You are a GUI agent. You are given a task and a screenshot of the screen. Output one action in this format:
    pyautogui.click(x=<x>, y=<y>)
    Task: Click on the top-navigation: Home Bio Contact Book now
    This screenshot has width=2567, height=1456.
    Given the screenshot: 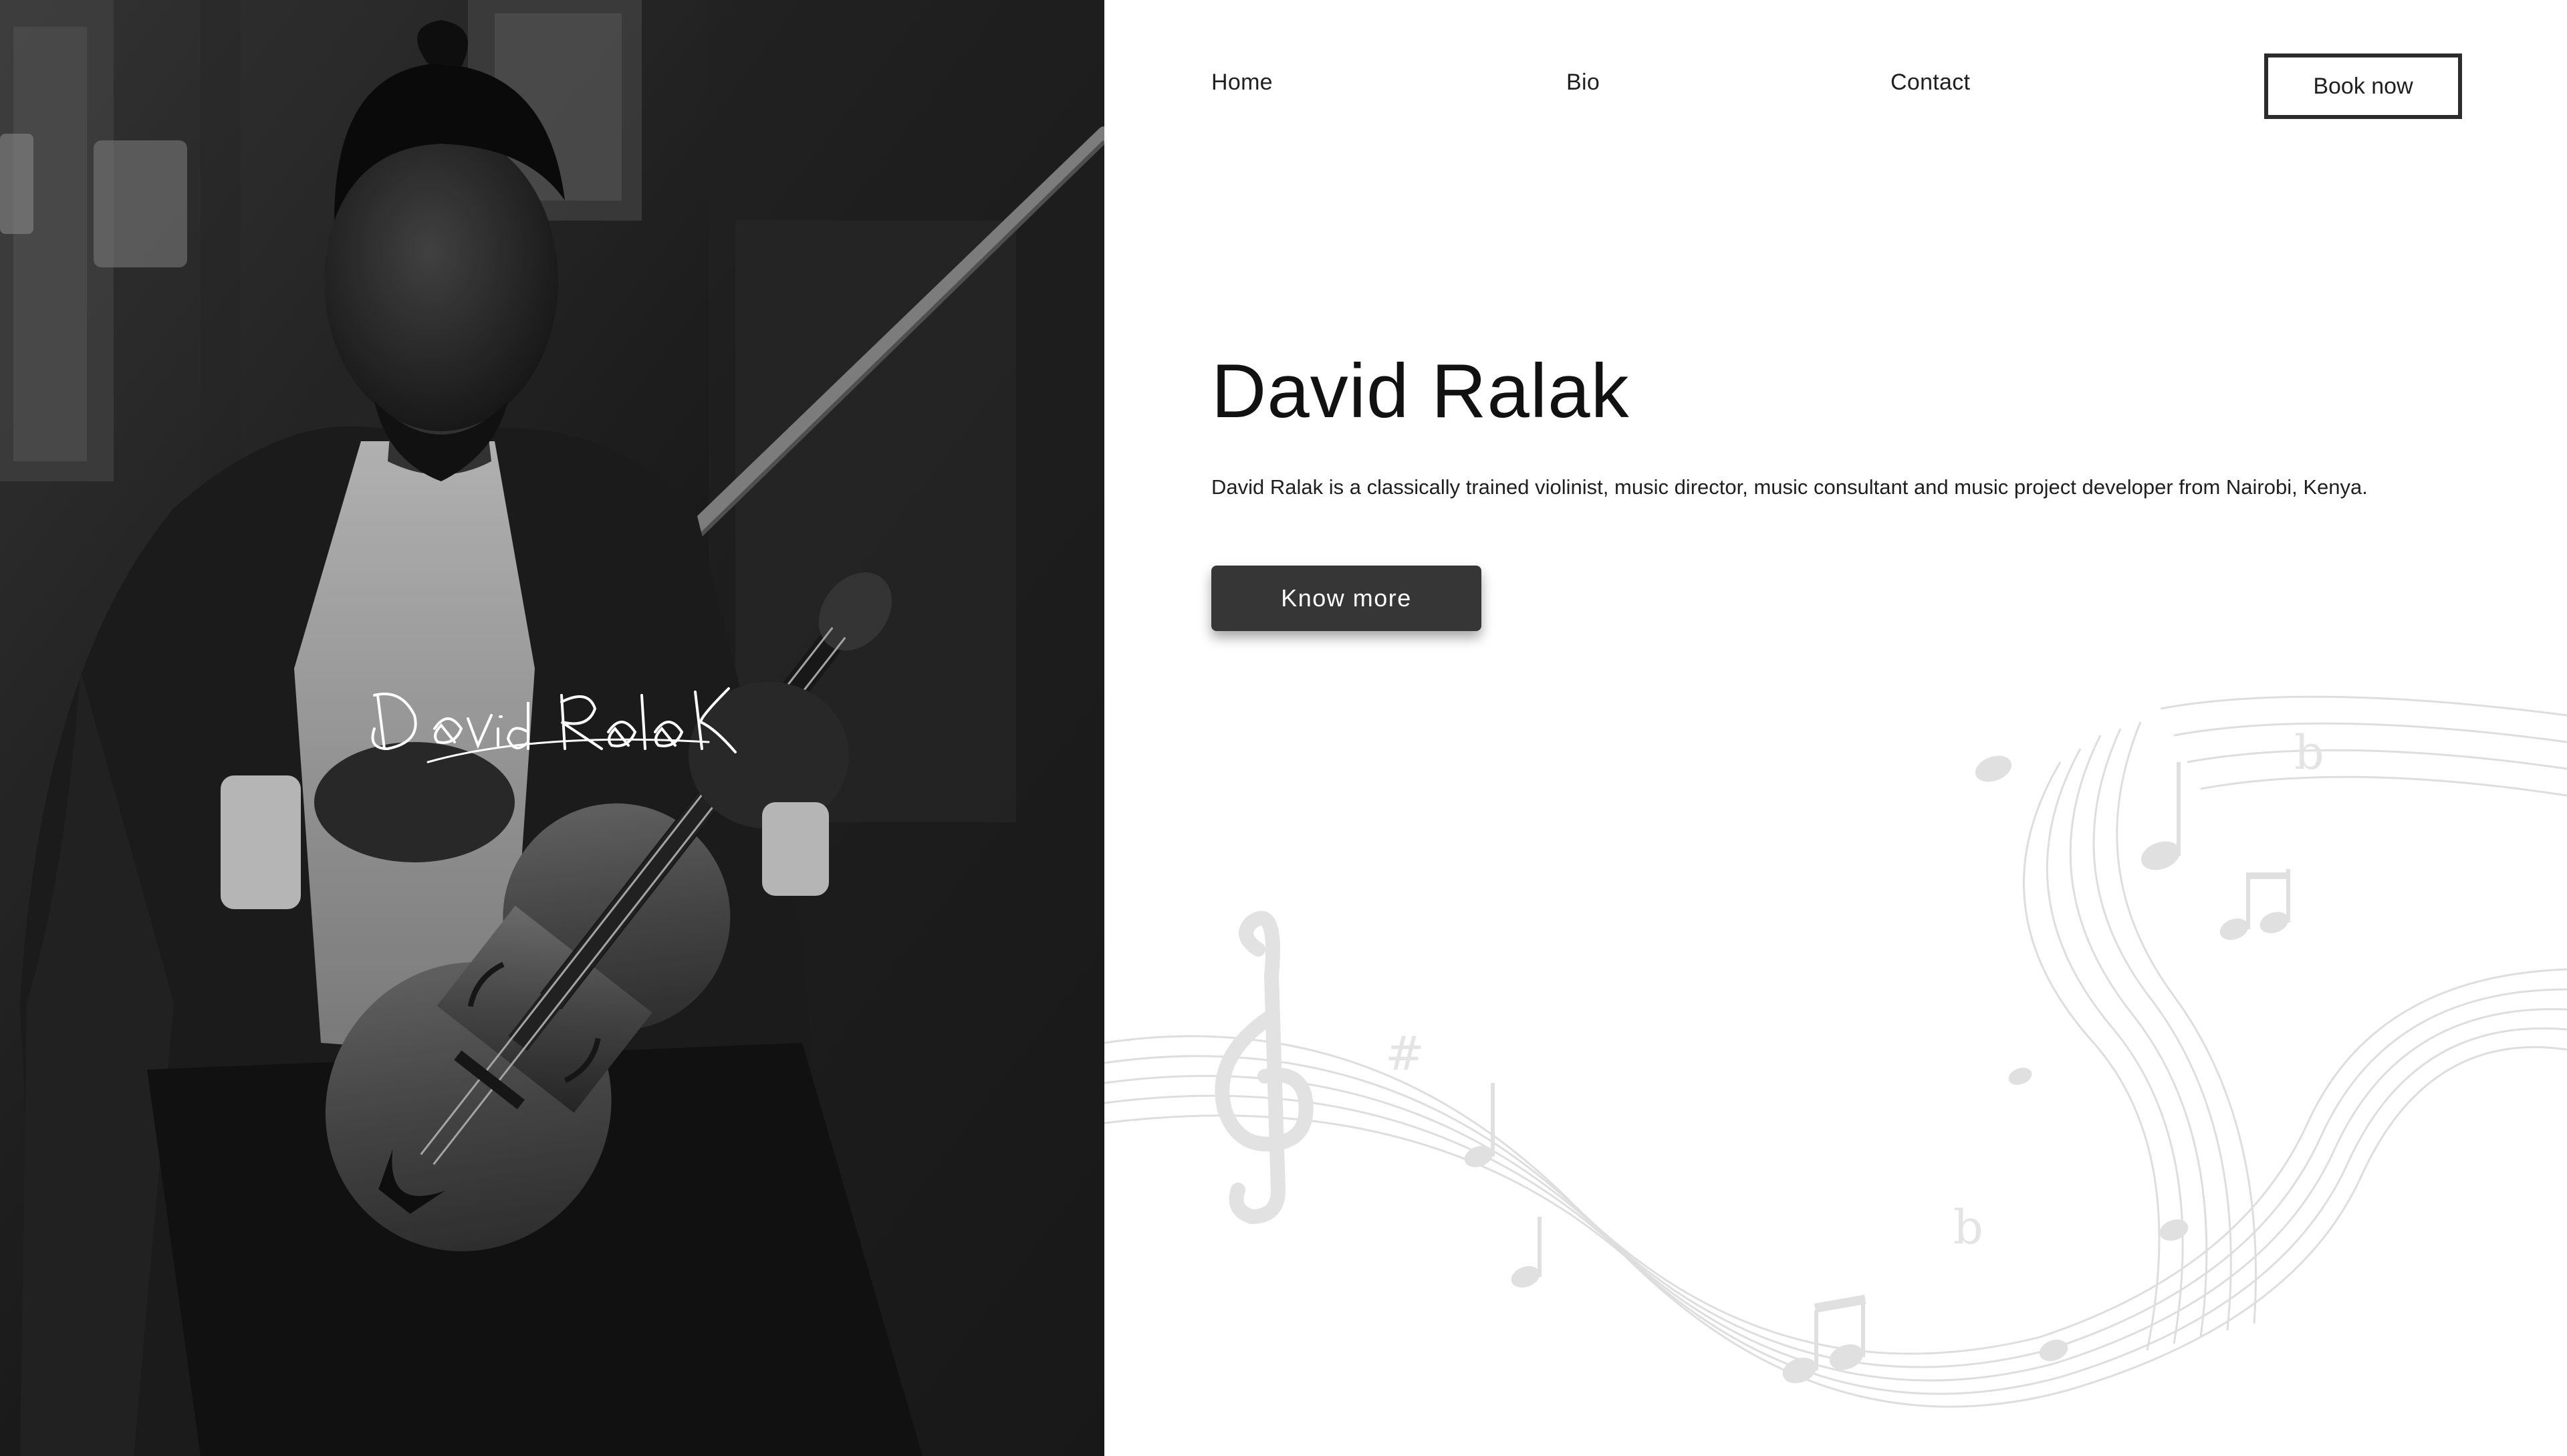 What is the action you would take?
    pyautogui.click(x=1835, y=85)
    